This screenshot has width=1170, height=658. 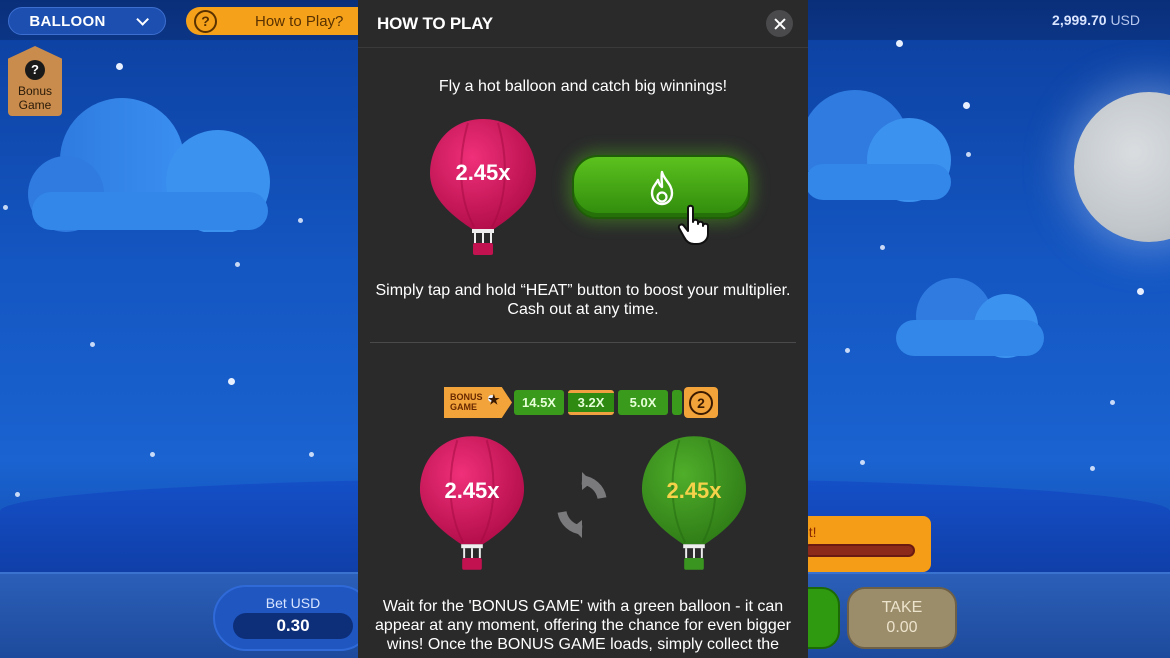 I want to click on multiplier-strip: BONUS GAME ★ 14.5X 3.2X 5.0X 2, so click(x=583, y=402).